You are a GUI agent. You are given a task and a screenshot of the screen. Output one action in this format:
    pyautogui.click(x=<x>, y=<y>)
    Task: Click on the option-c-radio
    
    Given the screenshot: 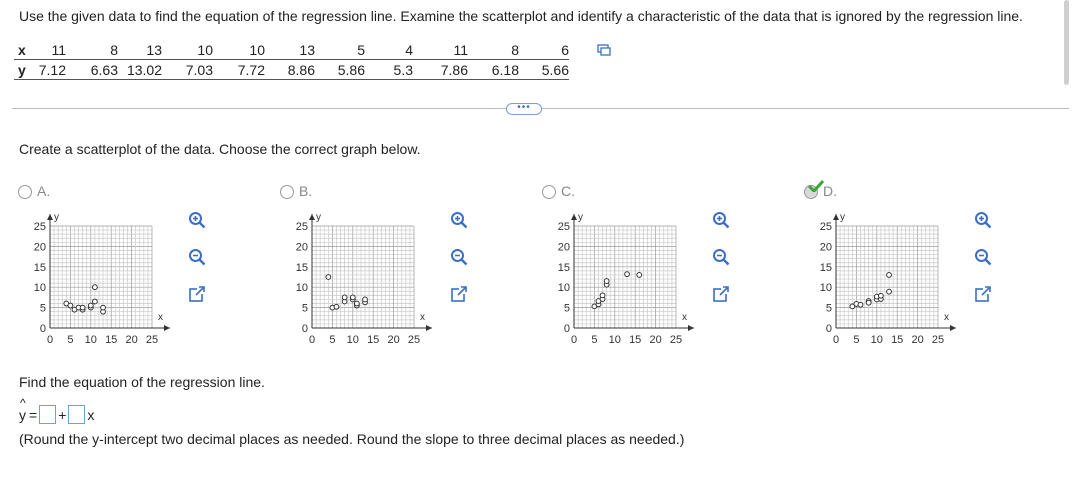 What is the action you would take?
    pyautogui.click(x=549, y=192)
    